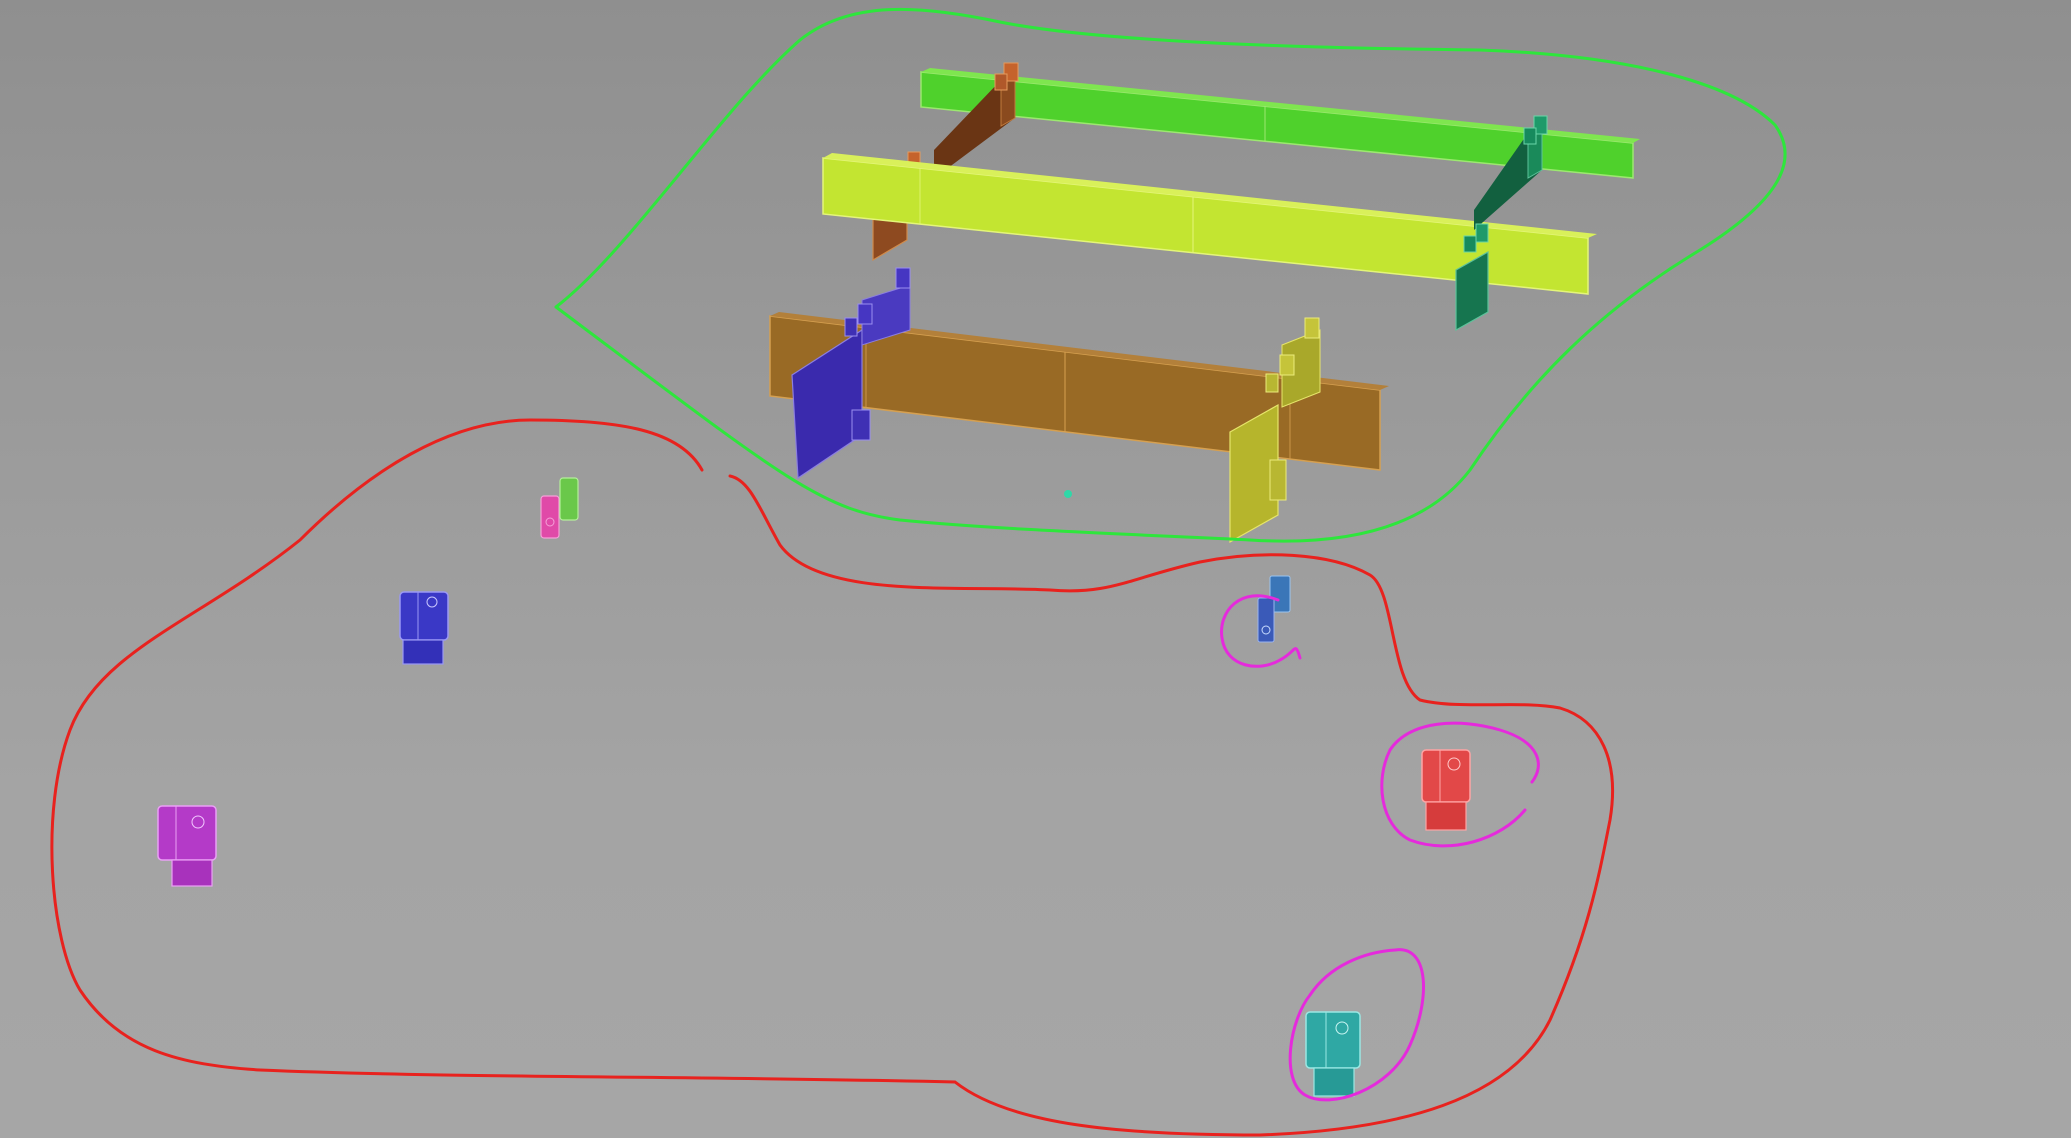 This screenshot has width=2071, height=1138. What do you see at coordinates (1333, 1054) in the screenshot?
I see `part-teal-clip` at bounding box center [1333, 1054].